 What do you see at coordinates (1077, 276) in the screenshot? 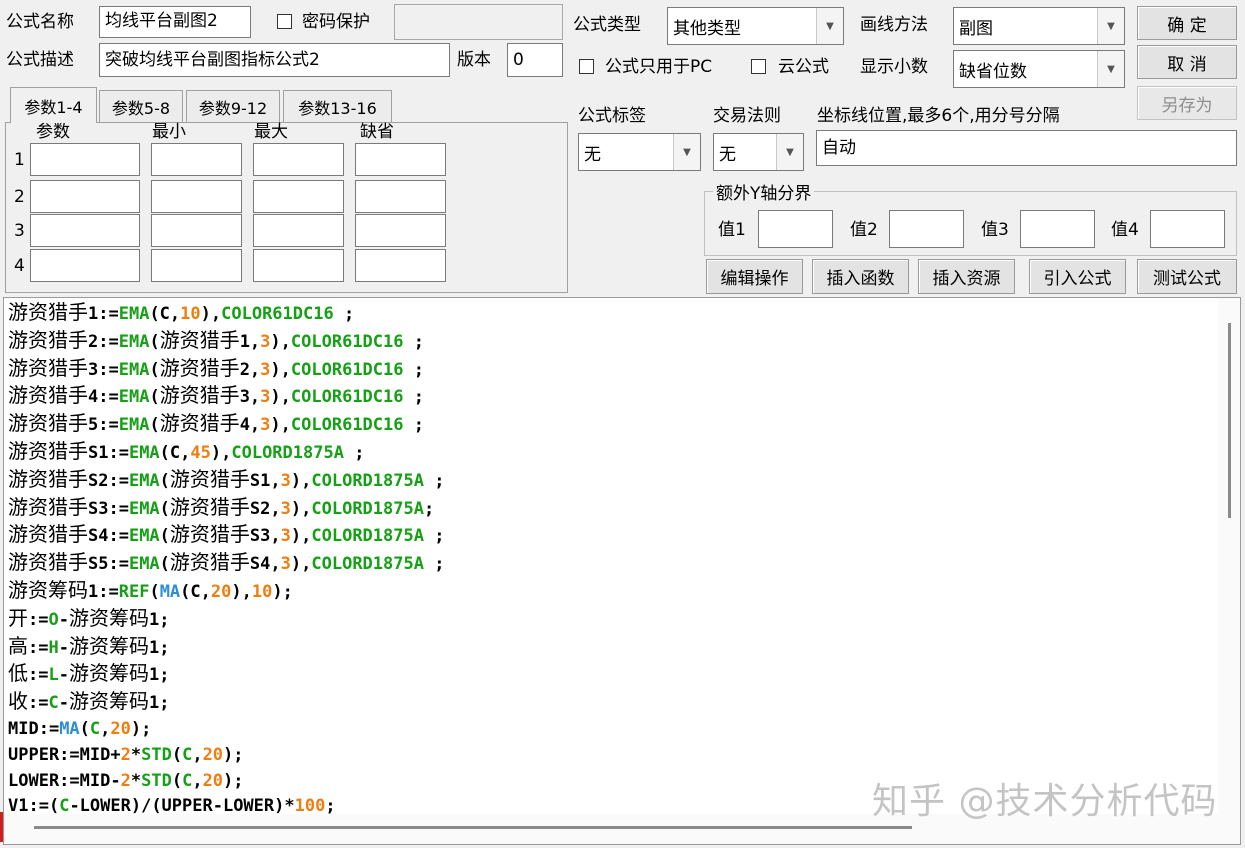
I see `import-formula-button: 引入公式` at bounding box center [1077, 276].